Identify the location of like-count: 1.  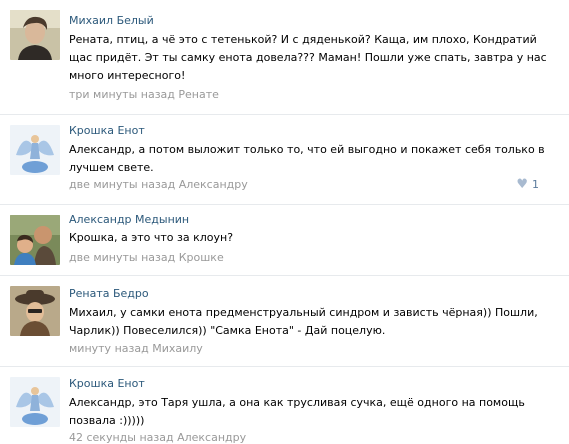
(535, 184).